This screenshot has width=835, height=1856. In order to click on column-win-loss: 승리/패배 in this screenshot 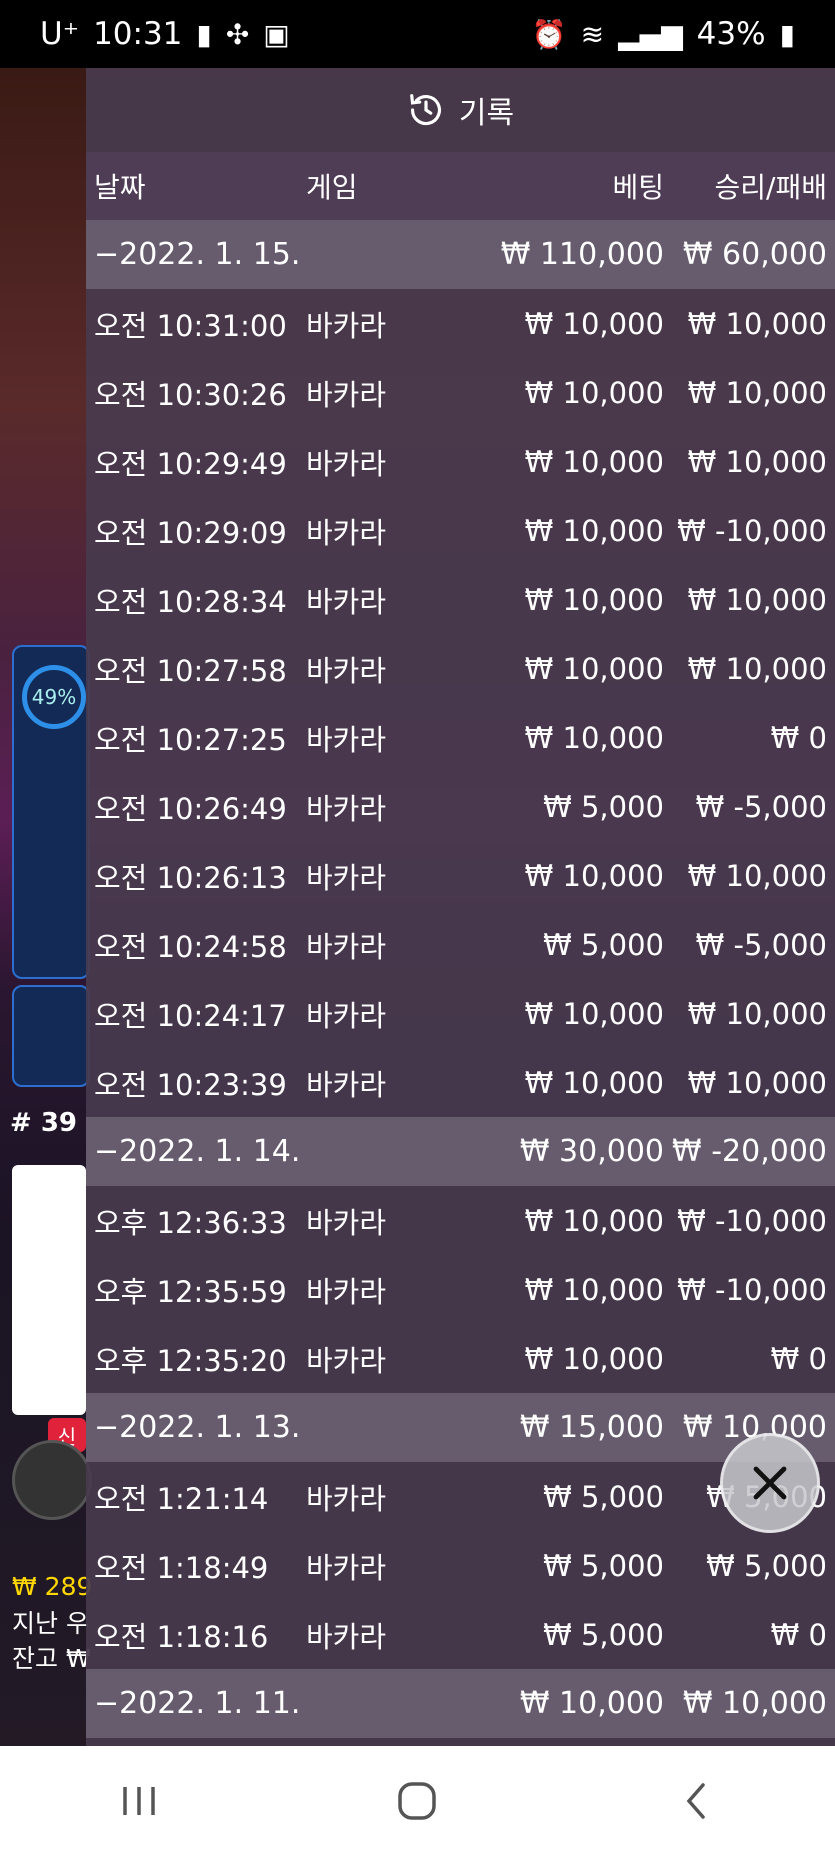, I will do `click(770, 187)`.